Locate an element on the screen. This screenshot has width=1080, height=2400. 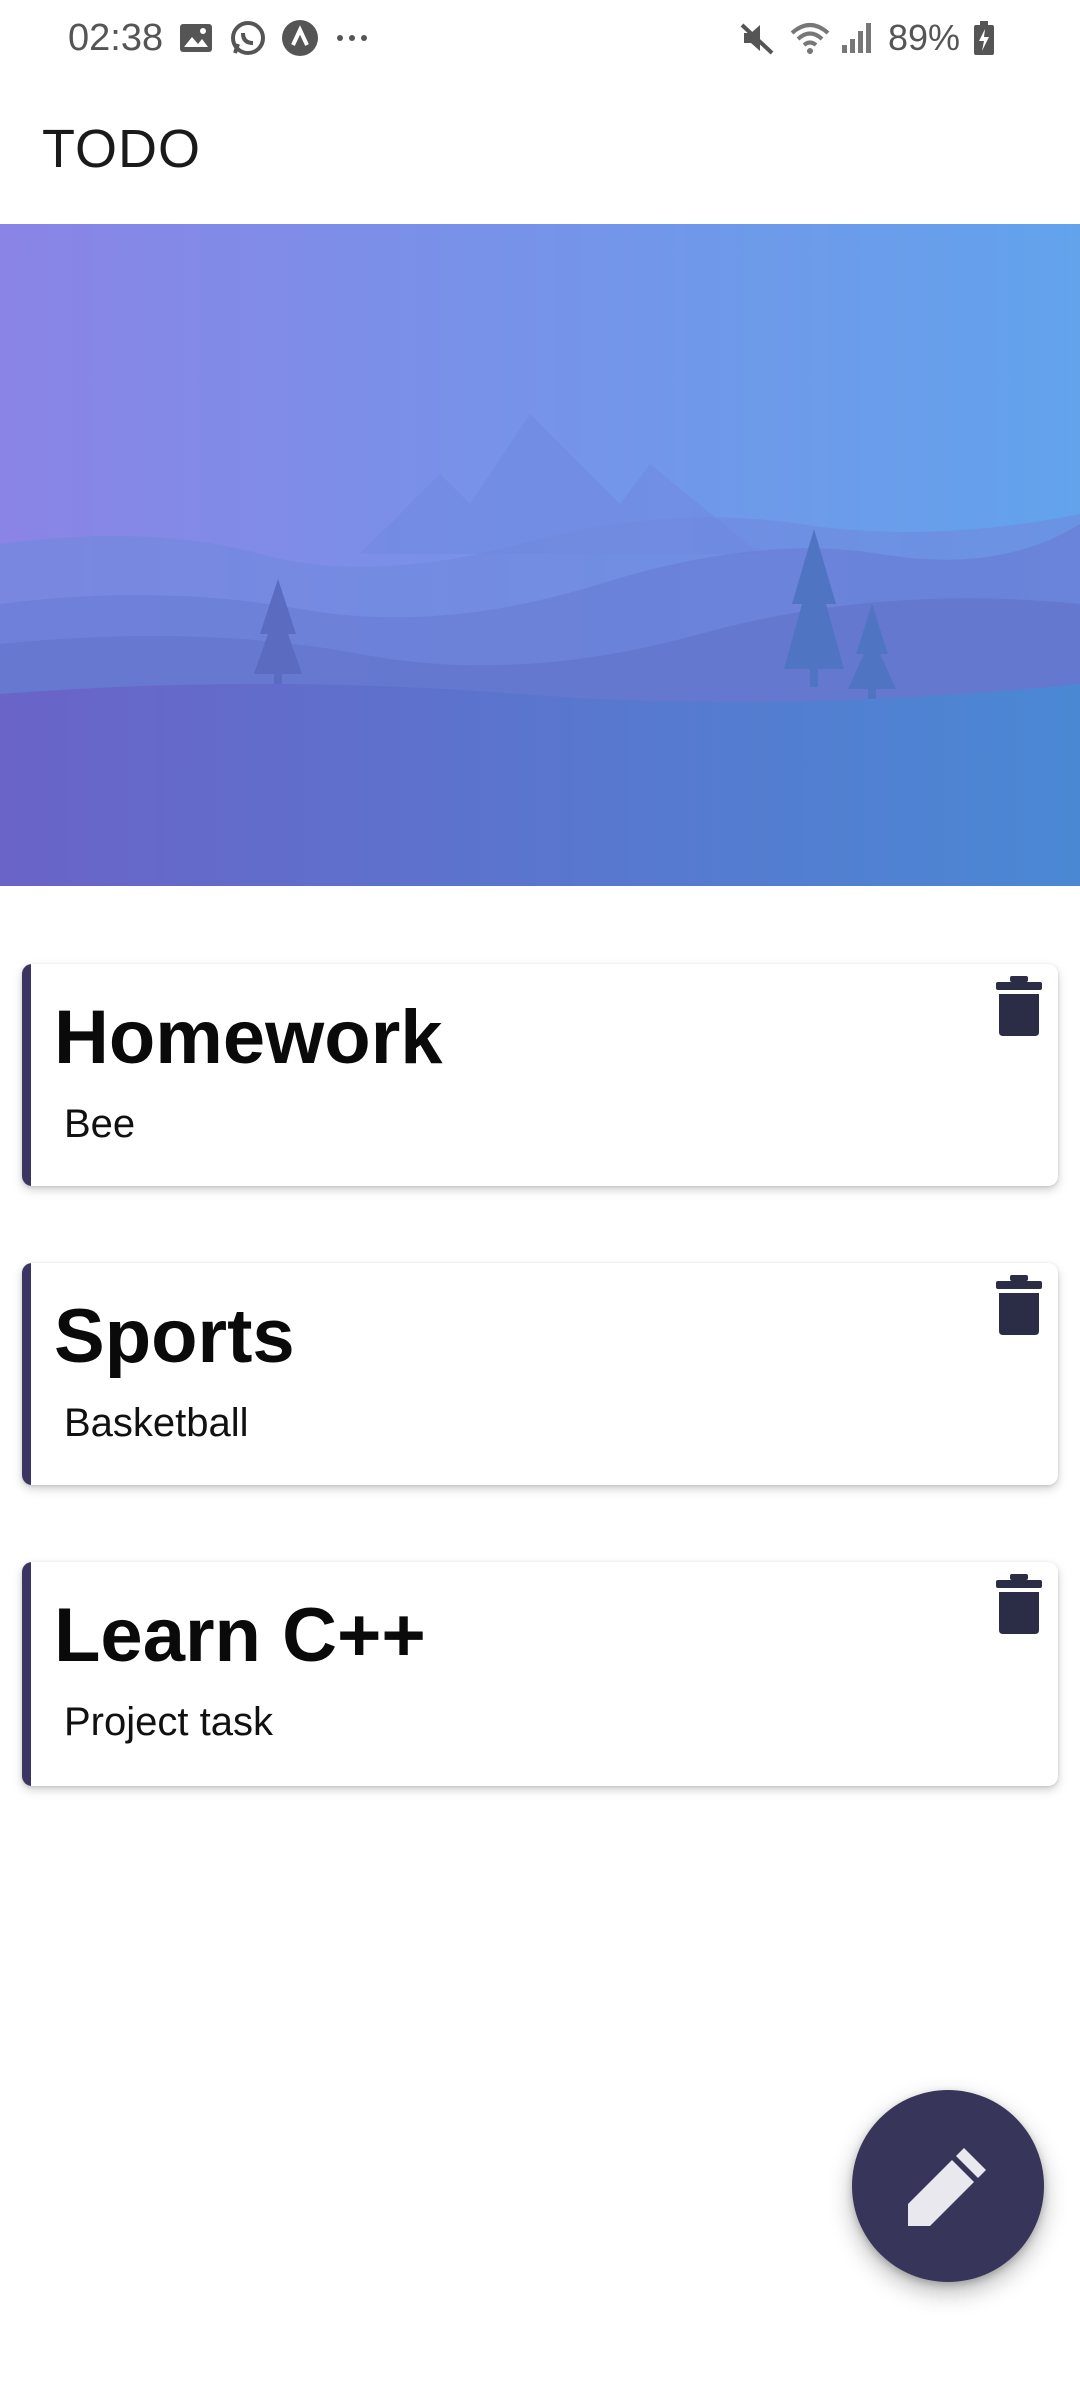
pencil-icon is located at coordinates (947, 2187).